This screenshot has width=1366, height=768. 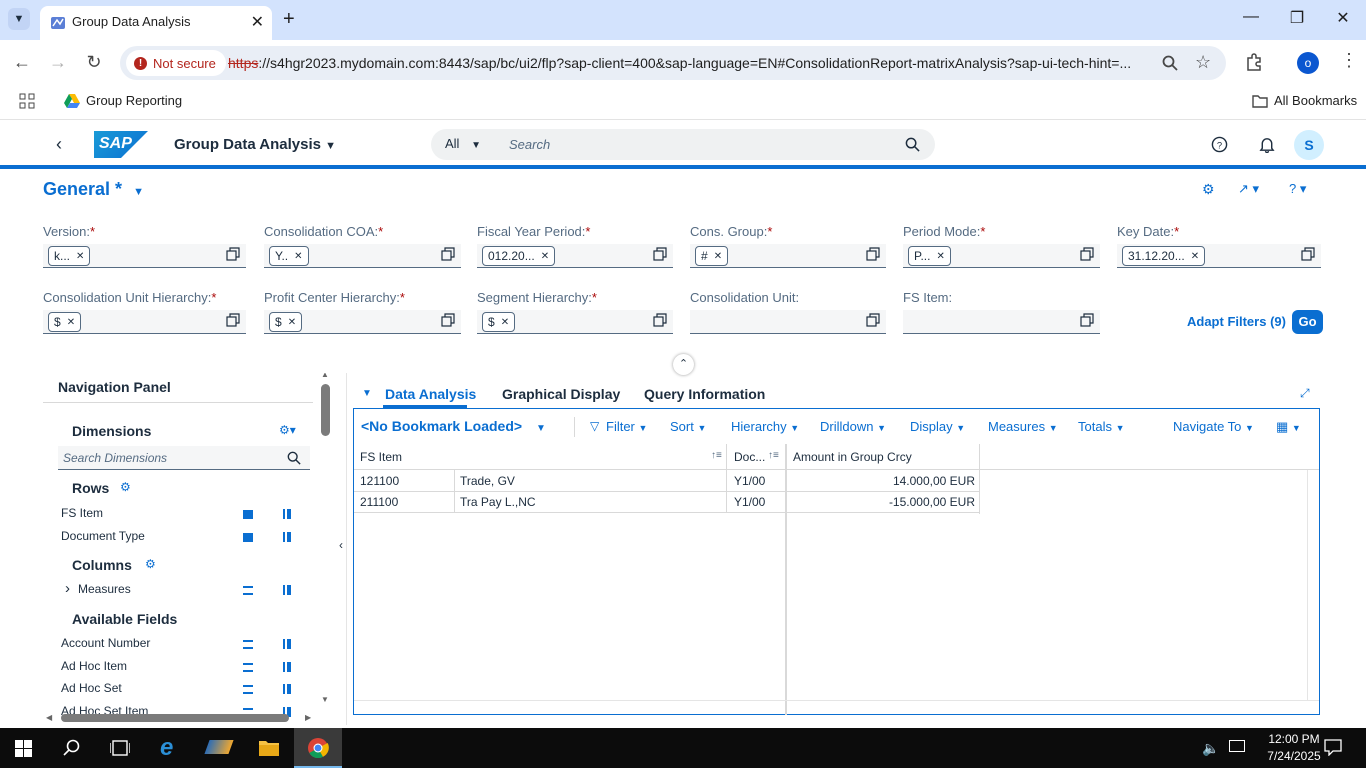 I want to click on scroll-right-icon: ▶, so click(x=308, y=717).